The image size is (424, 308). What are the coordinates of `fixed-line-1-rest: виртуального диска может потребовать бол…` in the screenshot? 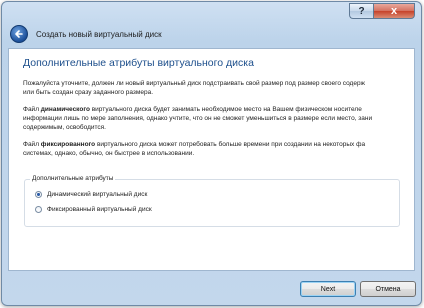 It's located at (230, 144).